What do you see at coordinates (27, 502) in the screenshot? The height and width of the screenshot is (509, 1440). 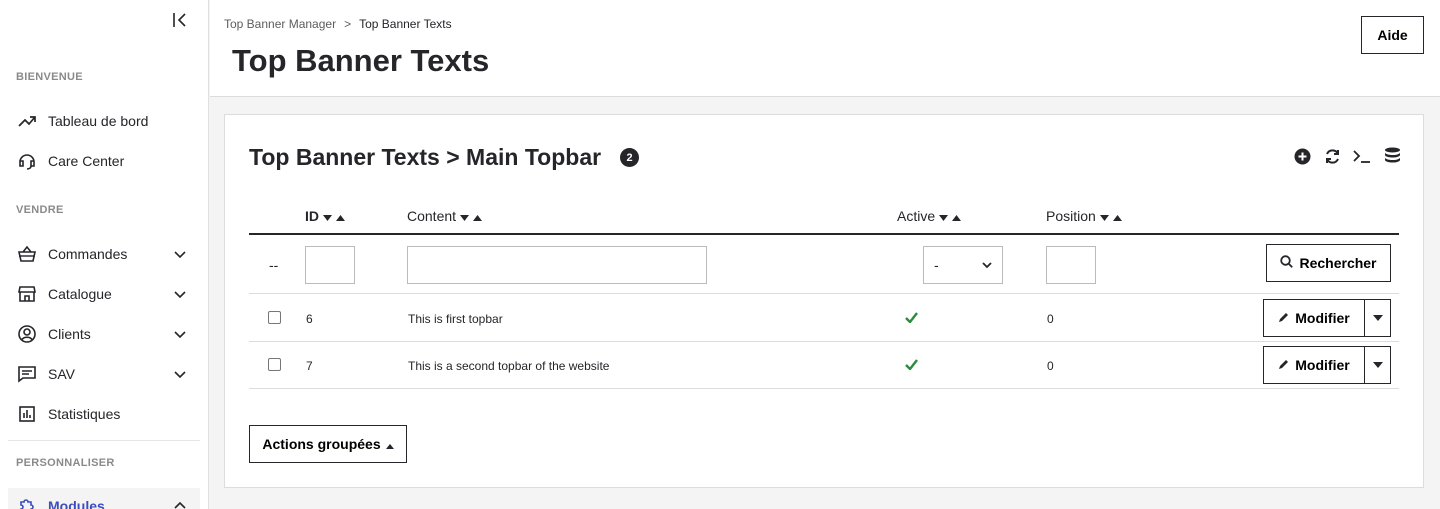 I see `puzzle-icon` at bounding box center [27, 502].